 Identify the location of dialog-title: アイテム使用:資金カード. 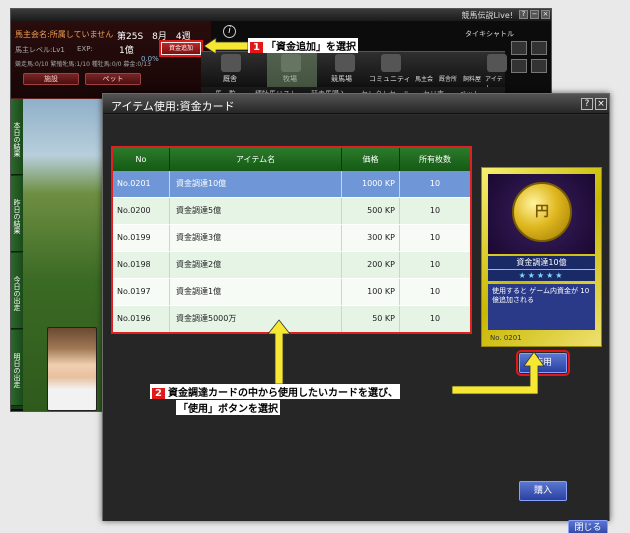
(173, 106).